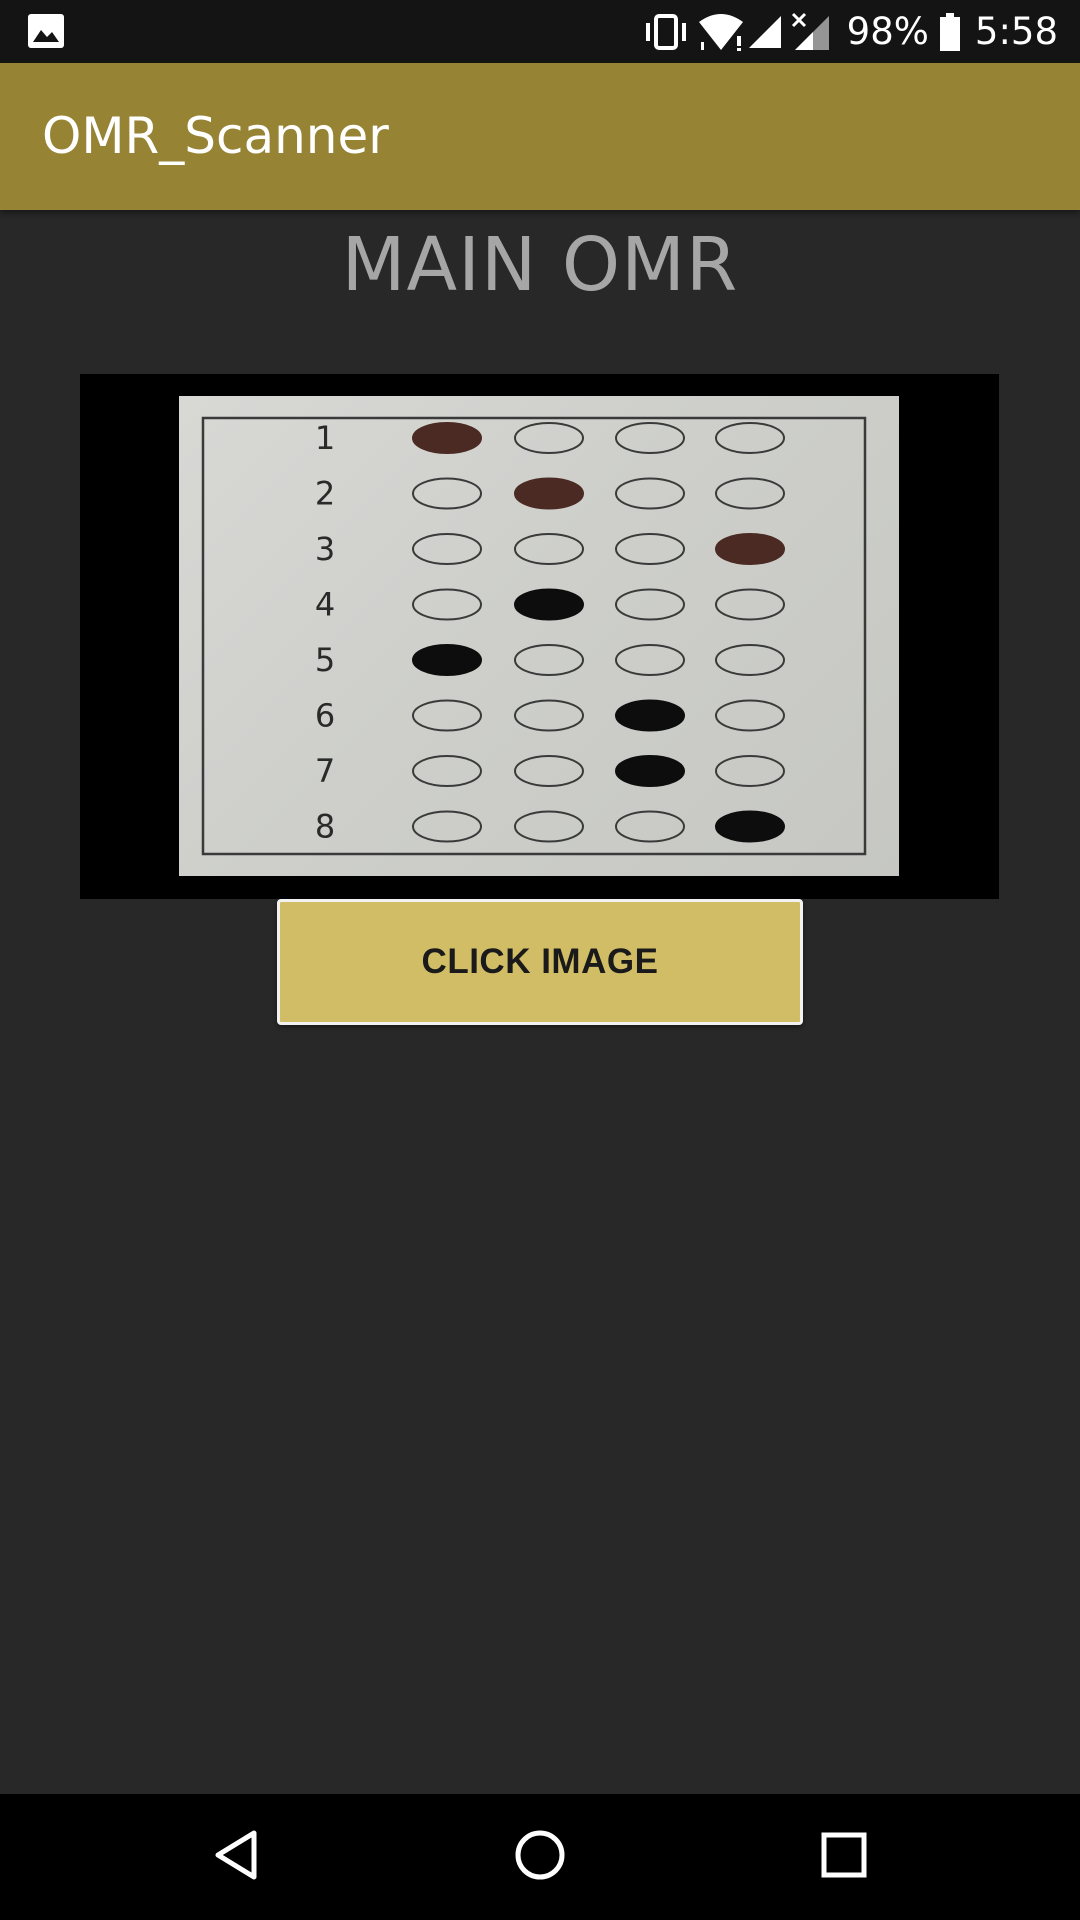 This screenshot has height=1920, width=1080. I want to click on home-button, so click(540, 1857).